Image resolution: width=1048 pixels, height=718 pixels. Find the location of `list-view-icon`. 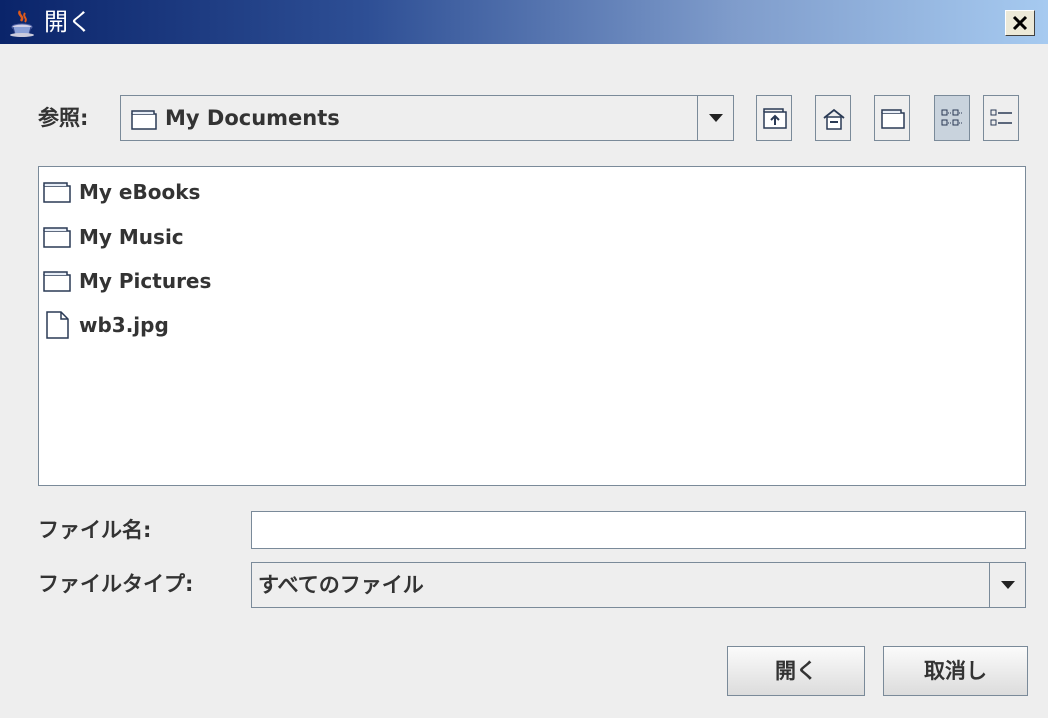

list-view-icon is located at coordinates (952, 117).